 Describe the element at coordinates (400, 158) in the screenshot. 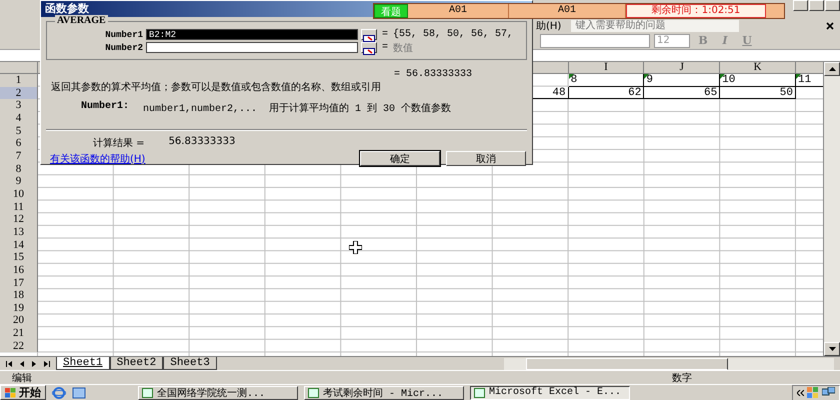

I see `dialog-button: 确定` at that location.